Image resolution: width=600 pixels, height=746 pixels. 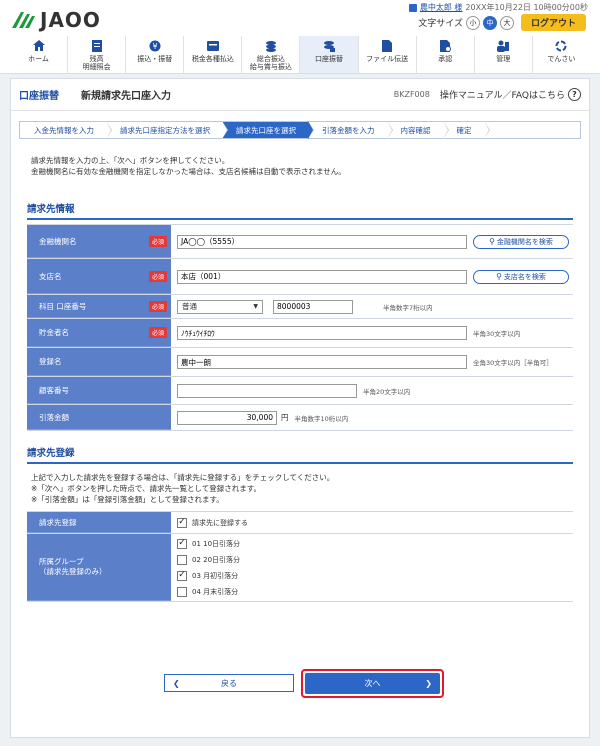 What do you see at coordinates (207, 591) in the screenshot?
I see `group-option-04: 04 月末引落分` at bounding box center [207, 591].